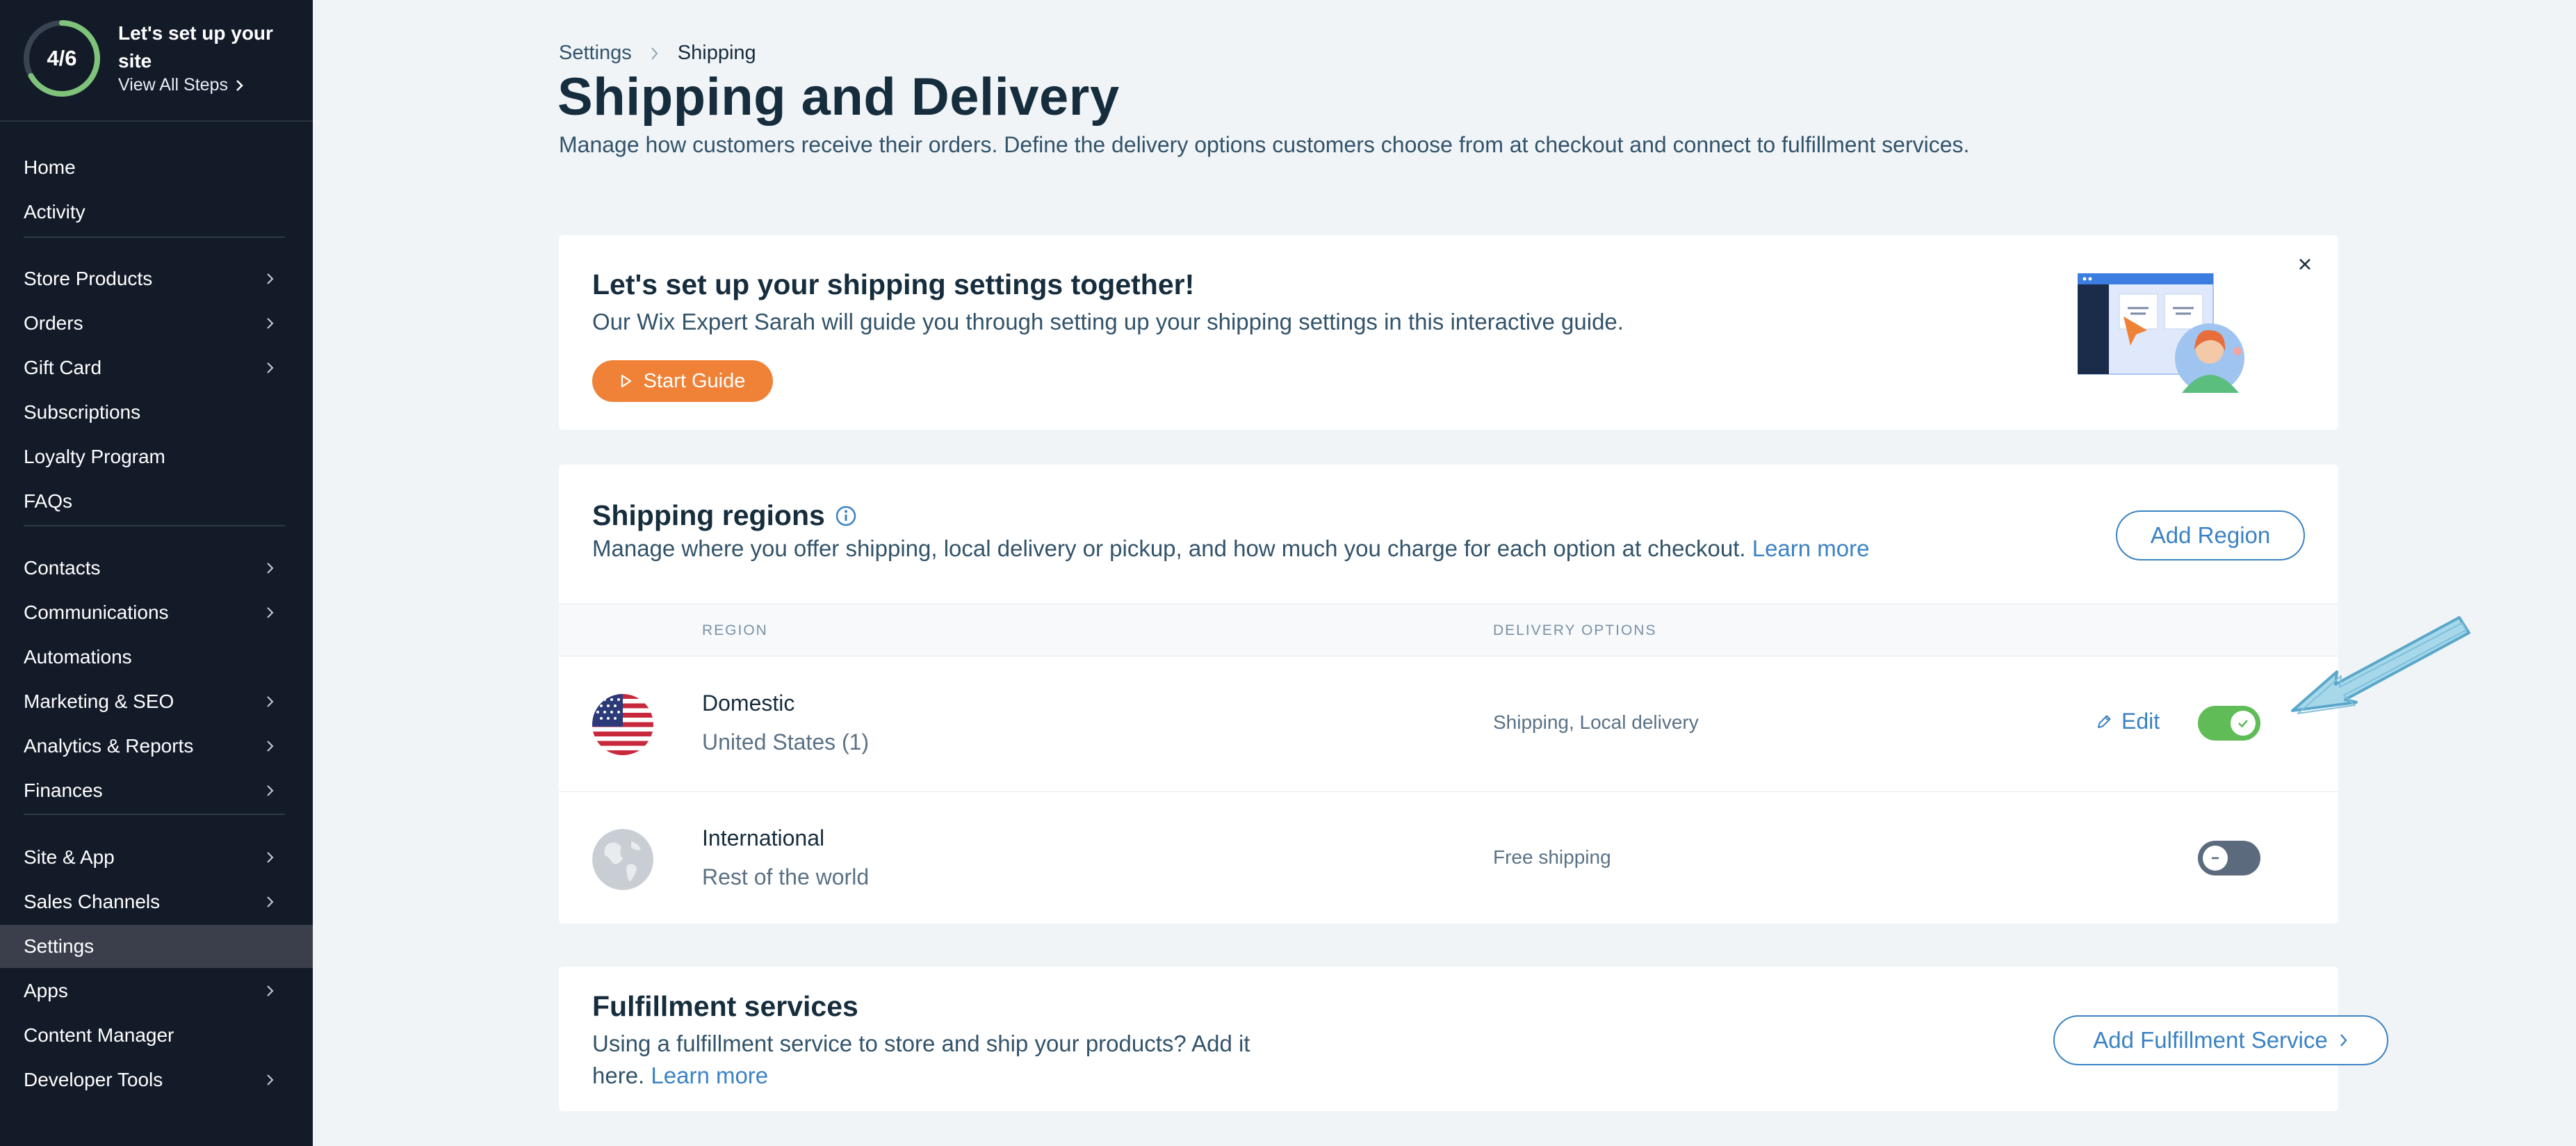 The image size is (2576, 1146). Describe the element at coordinates (1448, 630) in the screenshot. I see `regions-table-header: REGION DELIVERY OPTIONS` at that location.